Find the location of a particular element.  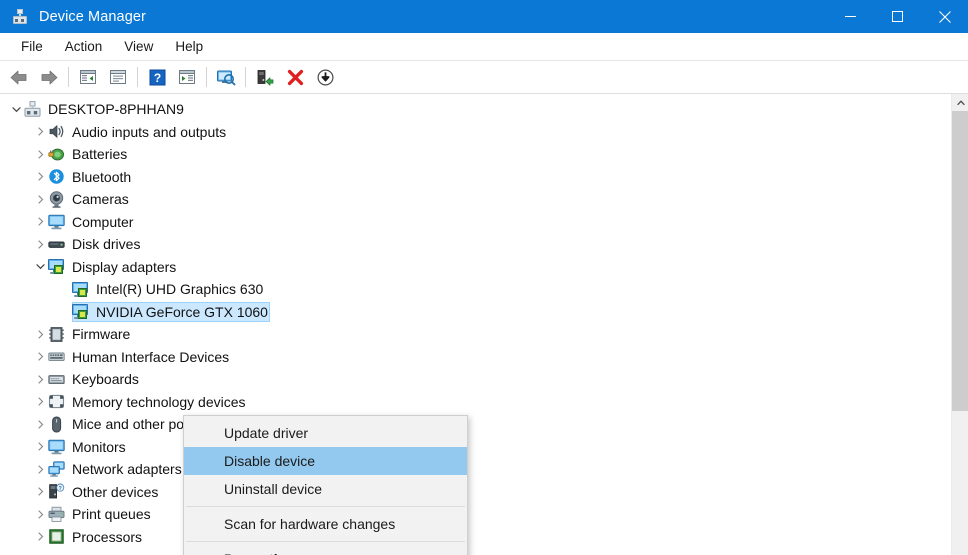

help-icon: ? is located at coordinates (157, 77).